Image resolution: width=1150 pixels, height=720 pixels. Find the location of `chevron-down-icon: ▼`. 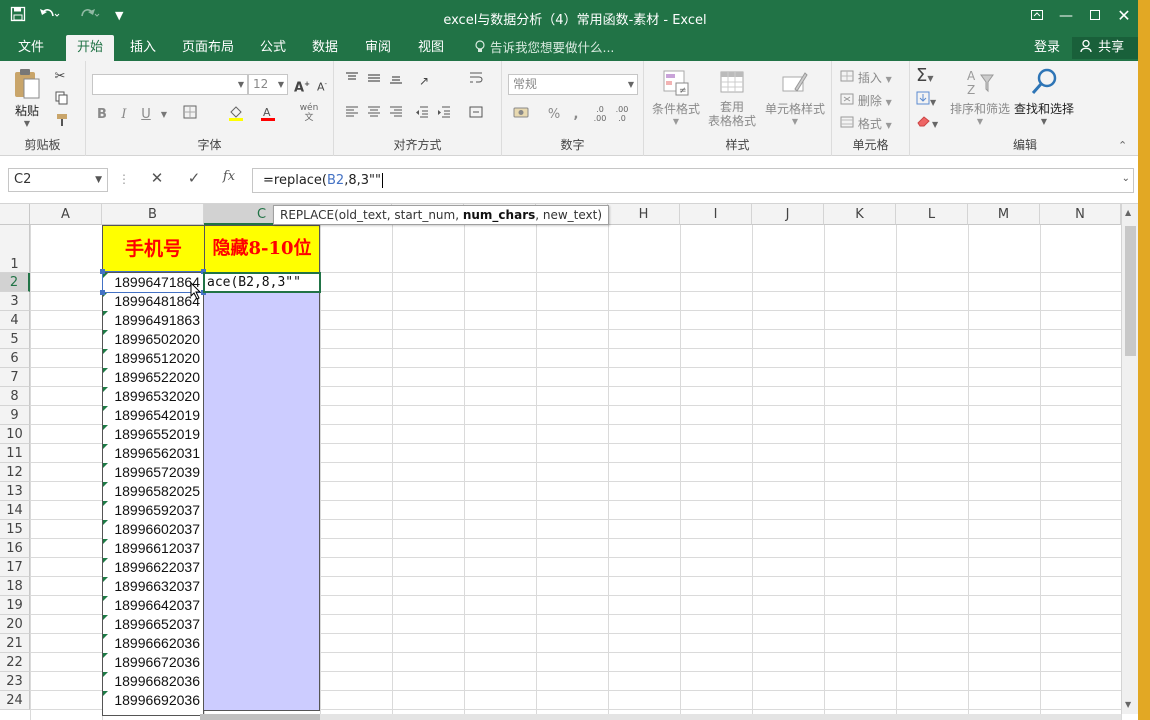

chevron-down-icon: ▼ is located at coordinates (98, 180).